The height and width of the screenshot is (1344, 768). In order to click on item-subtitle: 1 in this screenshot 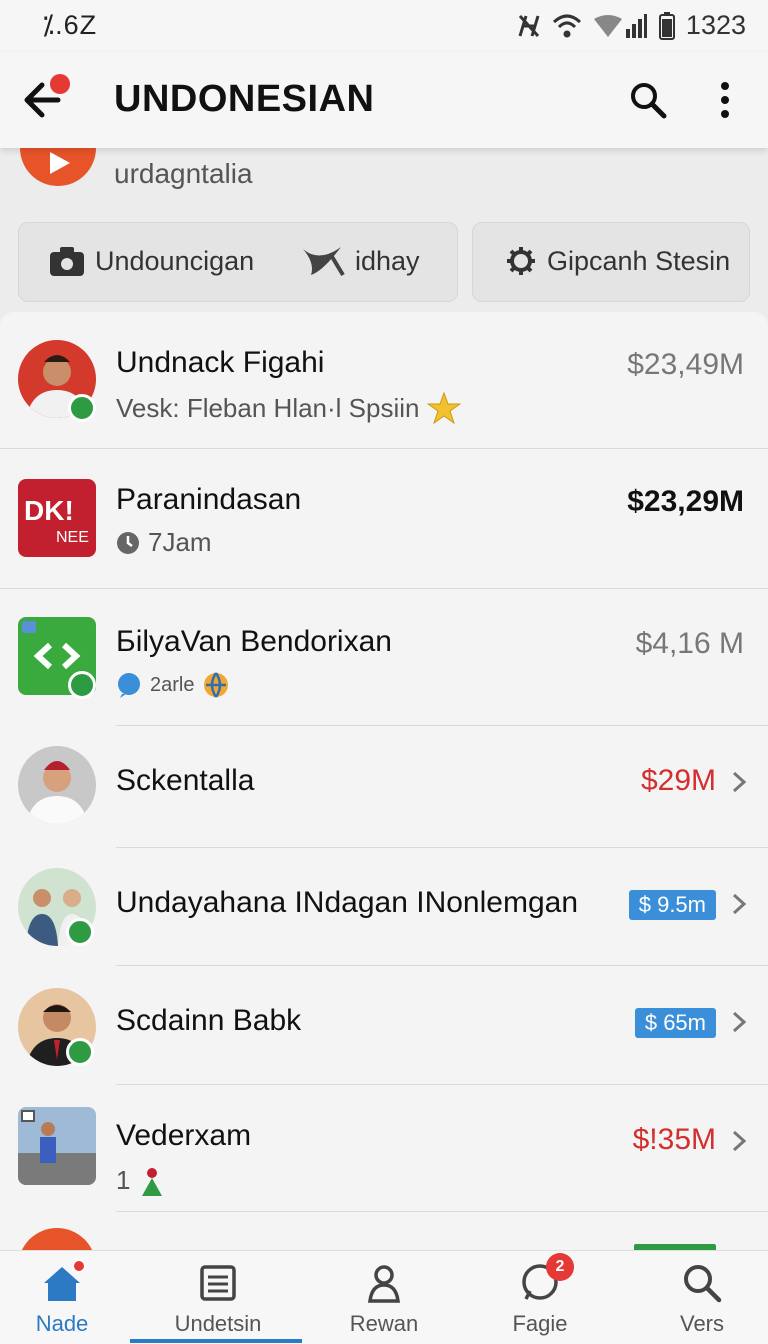, I will do `click(123, 1180)`.